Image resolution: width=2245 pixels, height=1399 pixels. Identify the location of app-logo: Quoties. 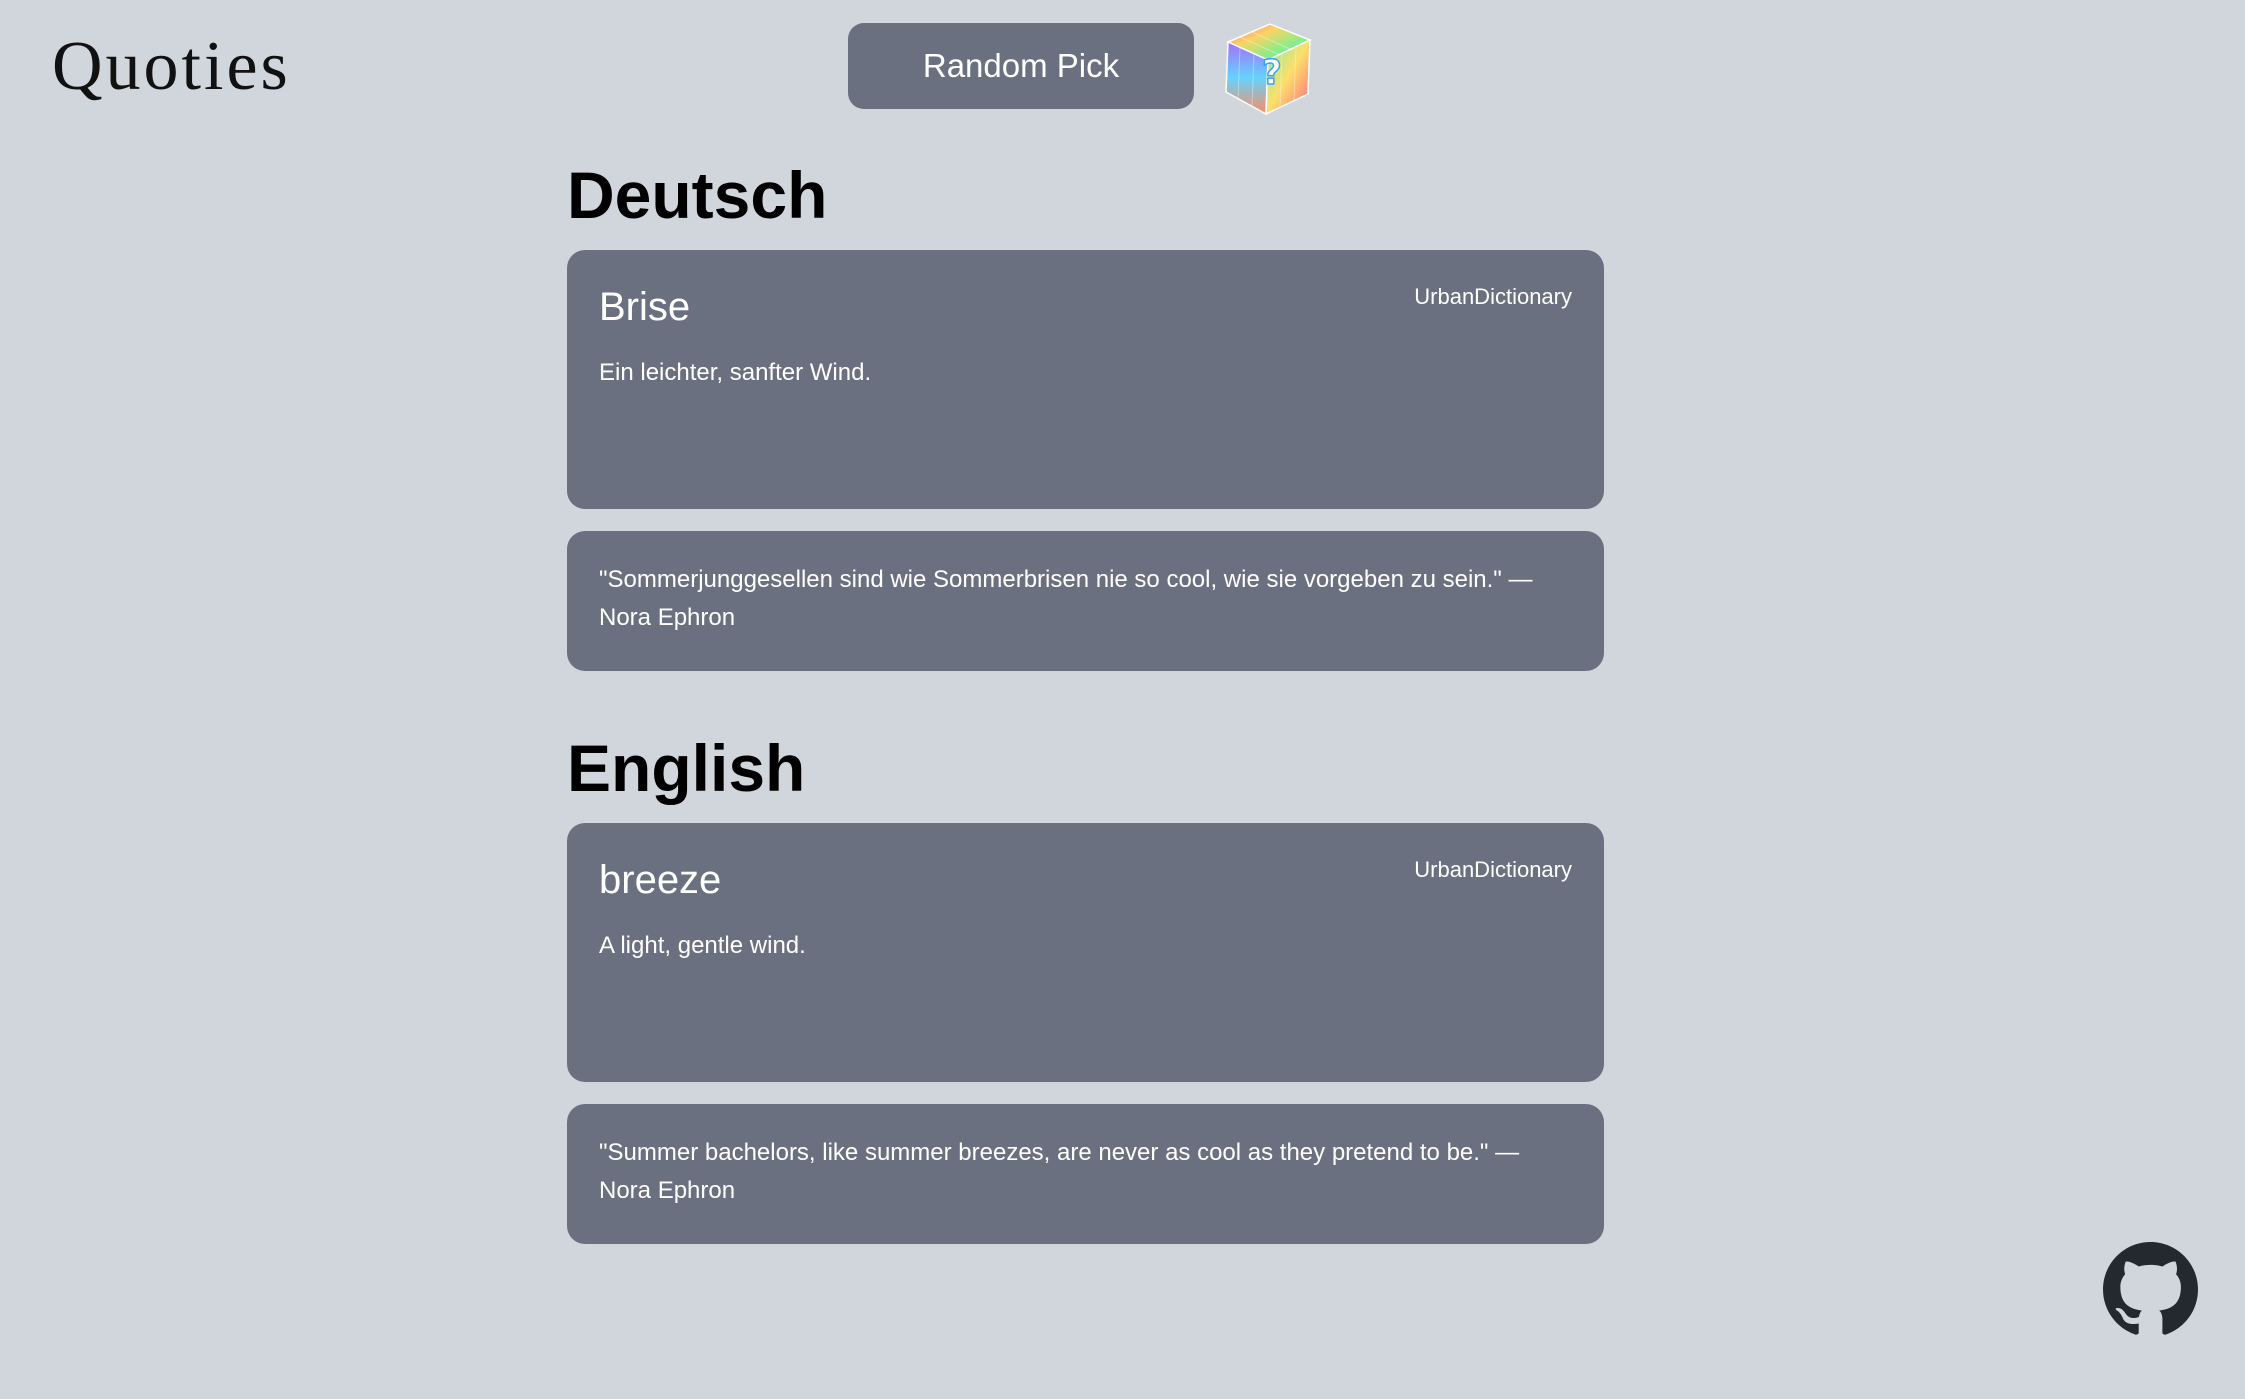
(171, 67).